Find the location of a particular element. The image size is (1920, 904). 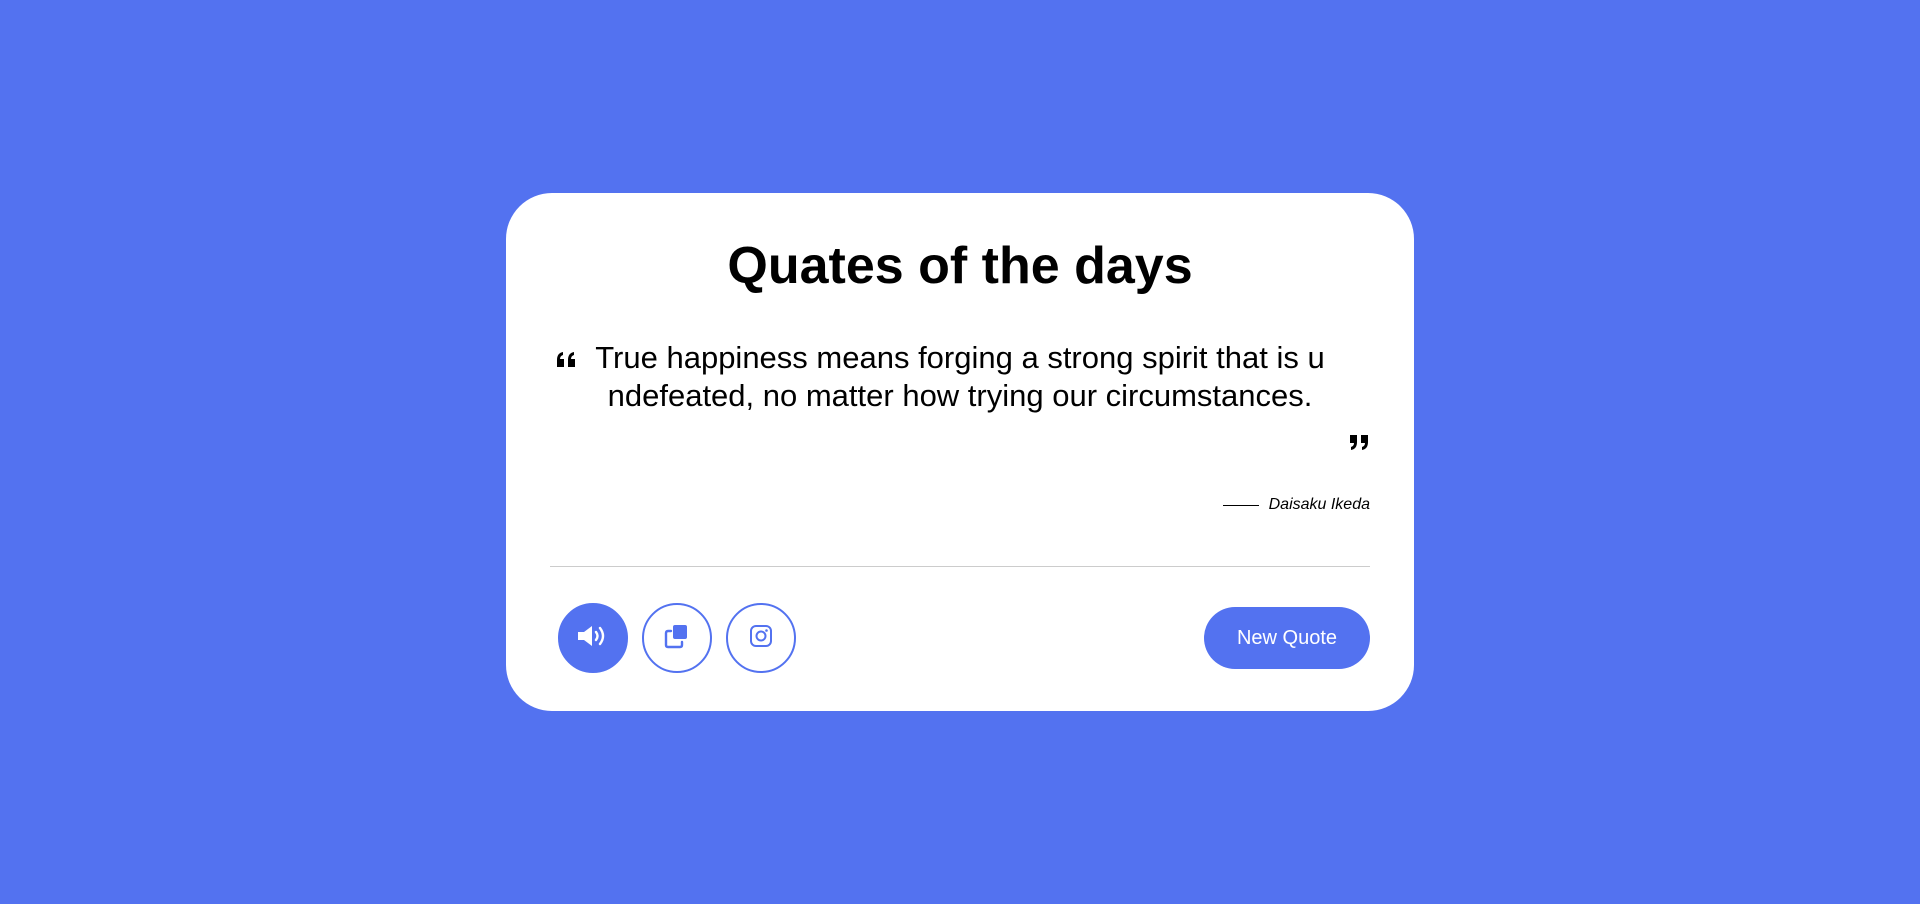

quote-right-icon is located at coordinates (1359, 442).